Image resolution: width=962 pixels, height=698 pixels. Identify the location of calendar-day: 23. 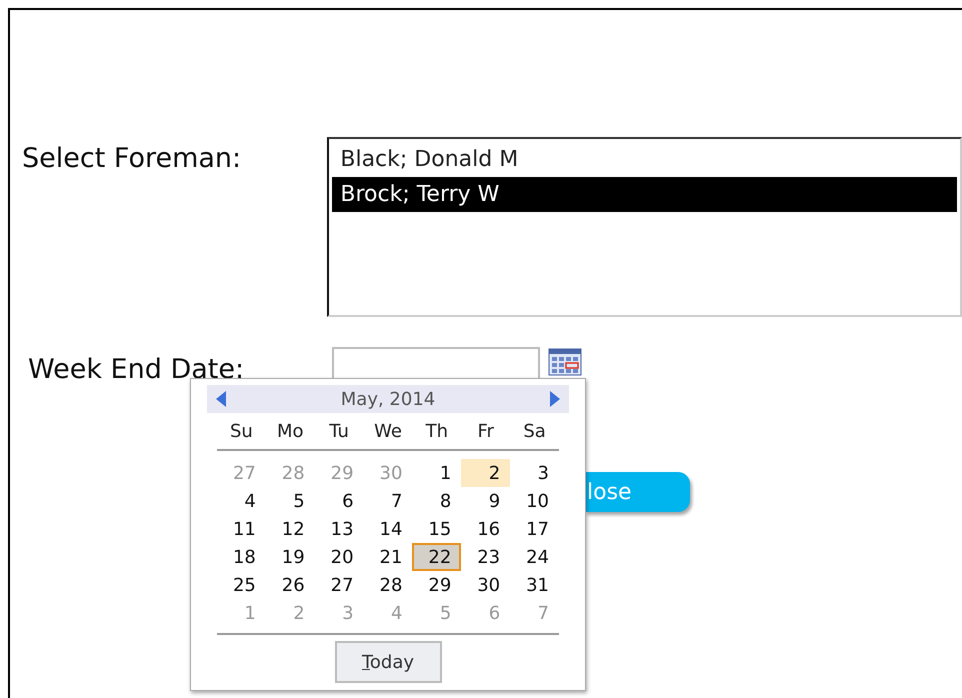
(485, 557).